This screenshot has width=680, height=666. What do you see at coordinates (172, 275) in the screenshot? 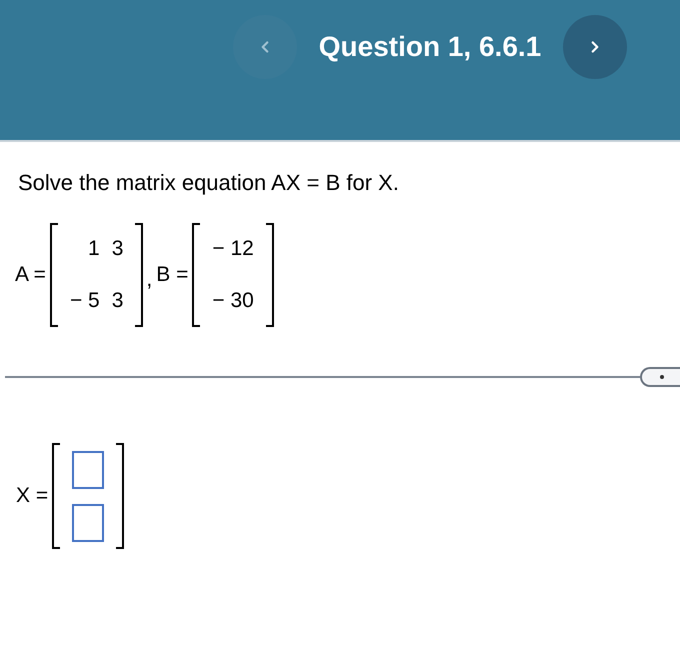
I see `matrix-label: B =` at bounding box center [172, 275].